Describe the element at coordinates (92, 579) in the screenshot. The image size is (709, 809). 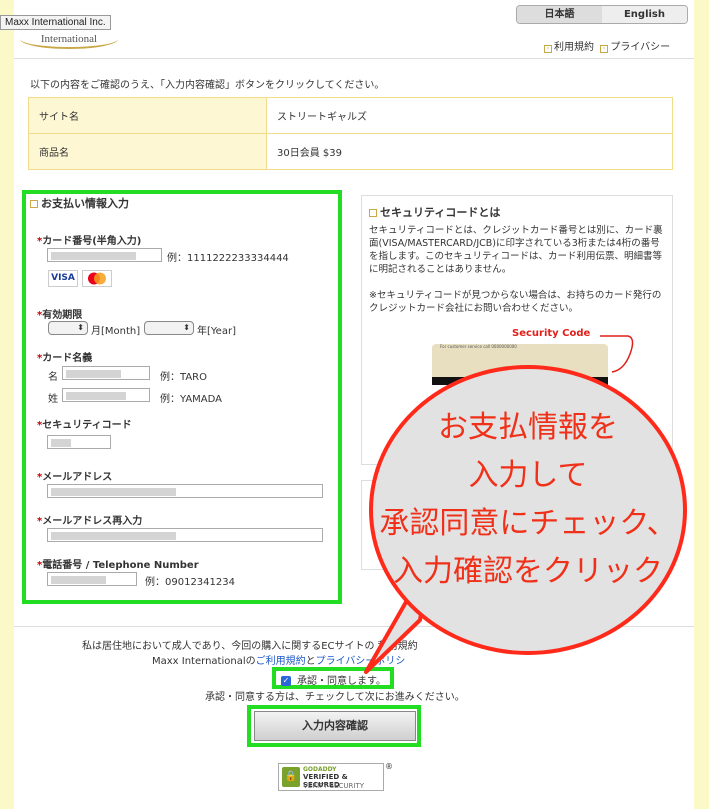
I see `phone-input` at that location.